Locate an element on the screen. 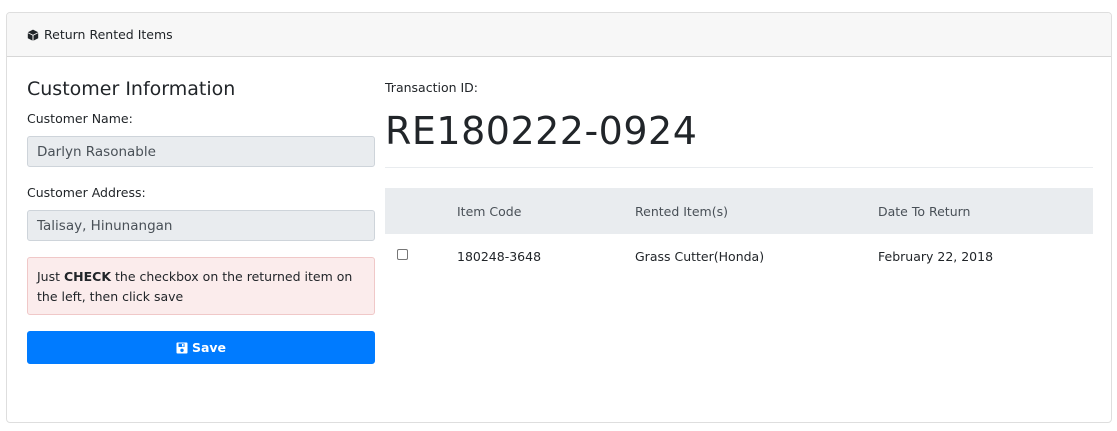 This screenshot has width=1117, height=431. header-rented-items: Rented Item(s) is located at coordinates (756, 211).